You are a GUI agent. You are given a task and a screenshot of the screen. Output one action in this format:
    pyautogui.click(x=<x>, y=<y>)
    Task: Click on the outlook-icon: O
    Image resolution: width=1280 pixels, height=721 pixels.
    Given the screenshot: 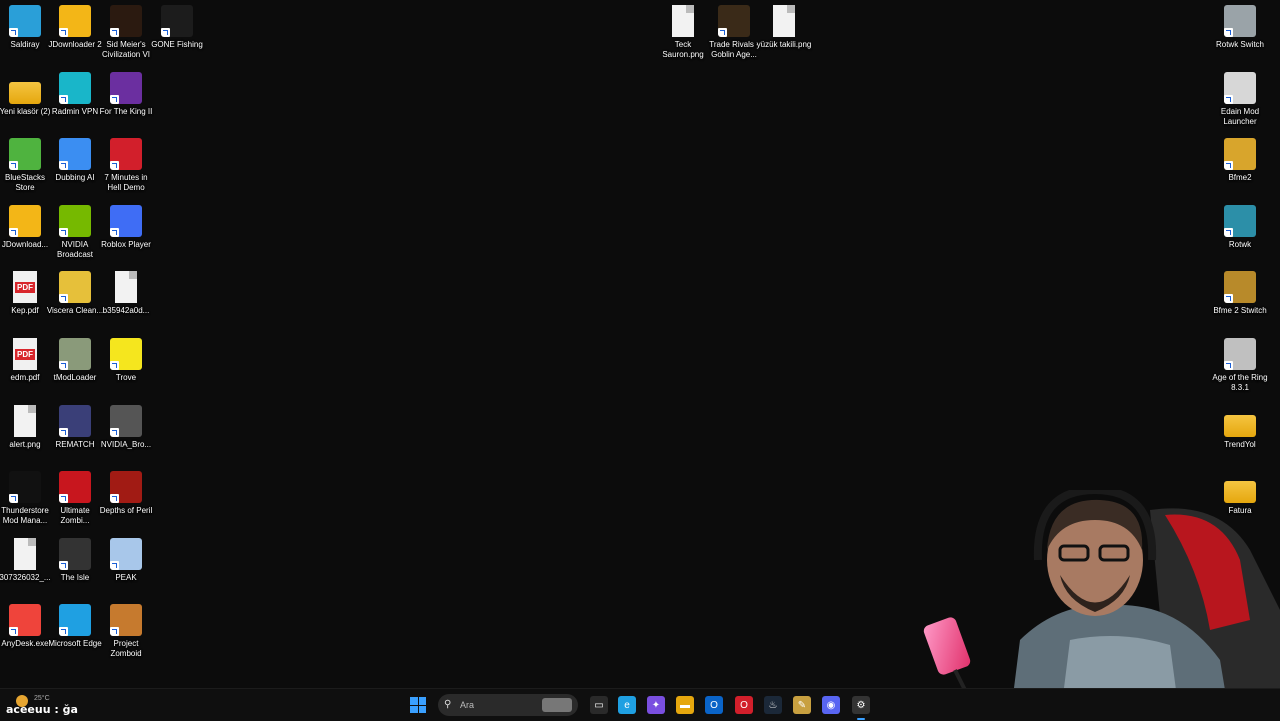 What is the action you would take?
    pyautogui.click(x=714, y=705)
    